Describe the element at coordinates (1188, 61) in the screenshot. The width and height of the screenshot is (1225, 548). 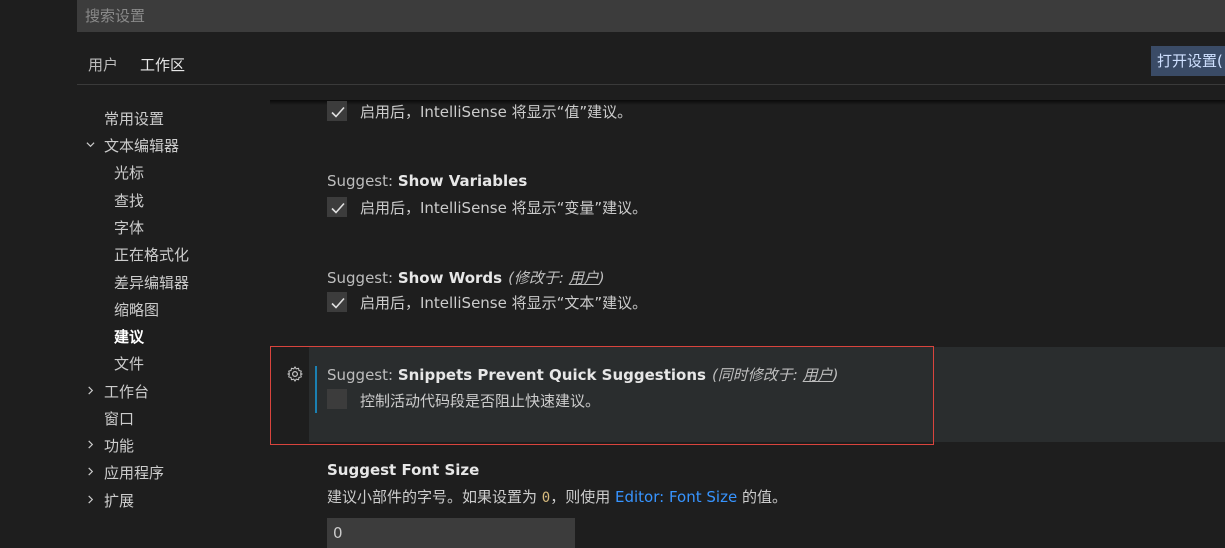
I see `open-settings-json-button: 打开设置(` at that location.